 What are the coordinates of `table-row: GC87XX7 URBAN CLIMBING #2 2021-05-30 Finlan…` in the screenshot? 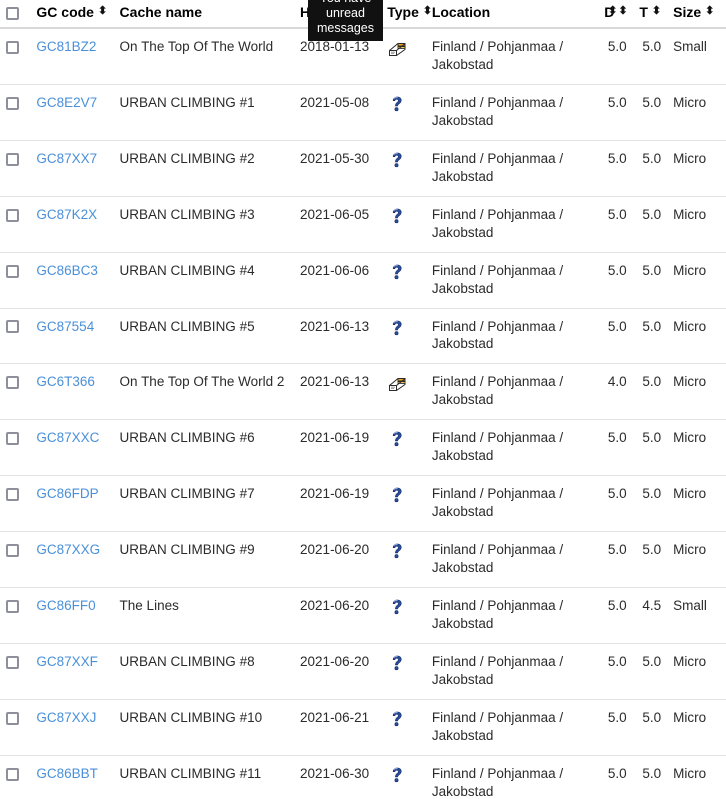 It's located at (363, 168).